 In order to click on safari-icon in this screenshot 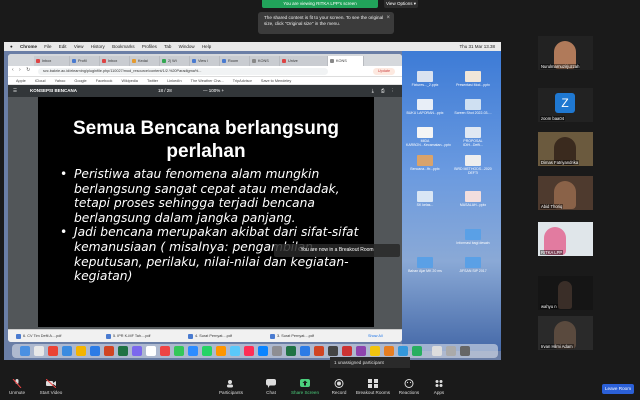, I will do `click(67, 351)`.